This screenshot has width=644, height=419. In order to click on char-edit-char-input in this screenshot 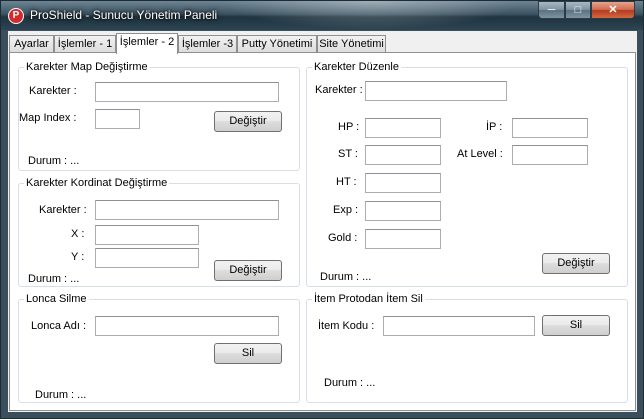, I will do `click(436, 91)`.